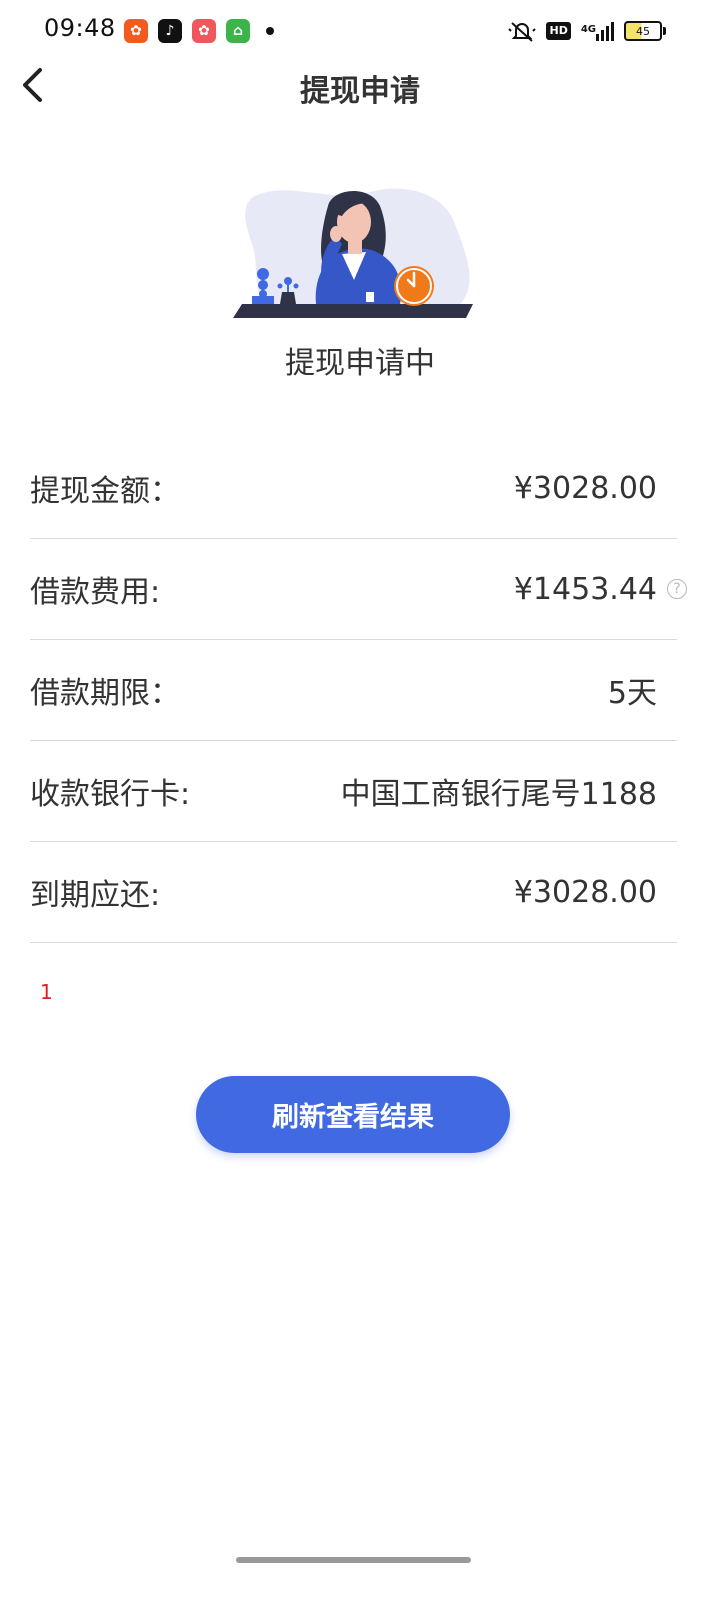  I want to click on signal-icon: 4G, so click(597, 31).